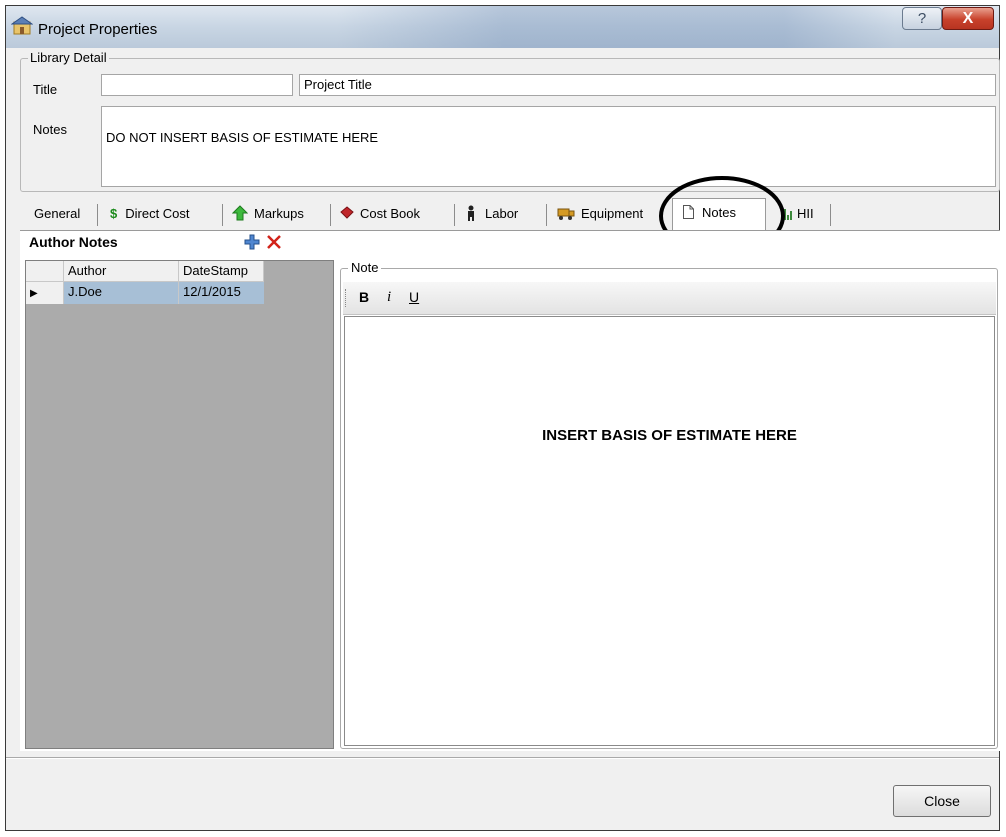 The width and height of the screenshot is (1006, 837). I want to click on tab-labor: Labor, so click(491, 214).